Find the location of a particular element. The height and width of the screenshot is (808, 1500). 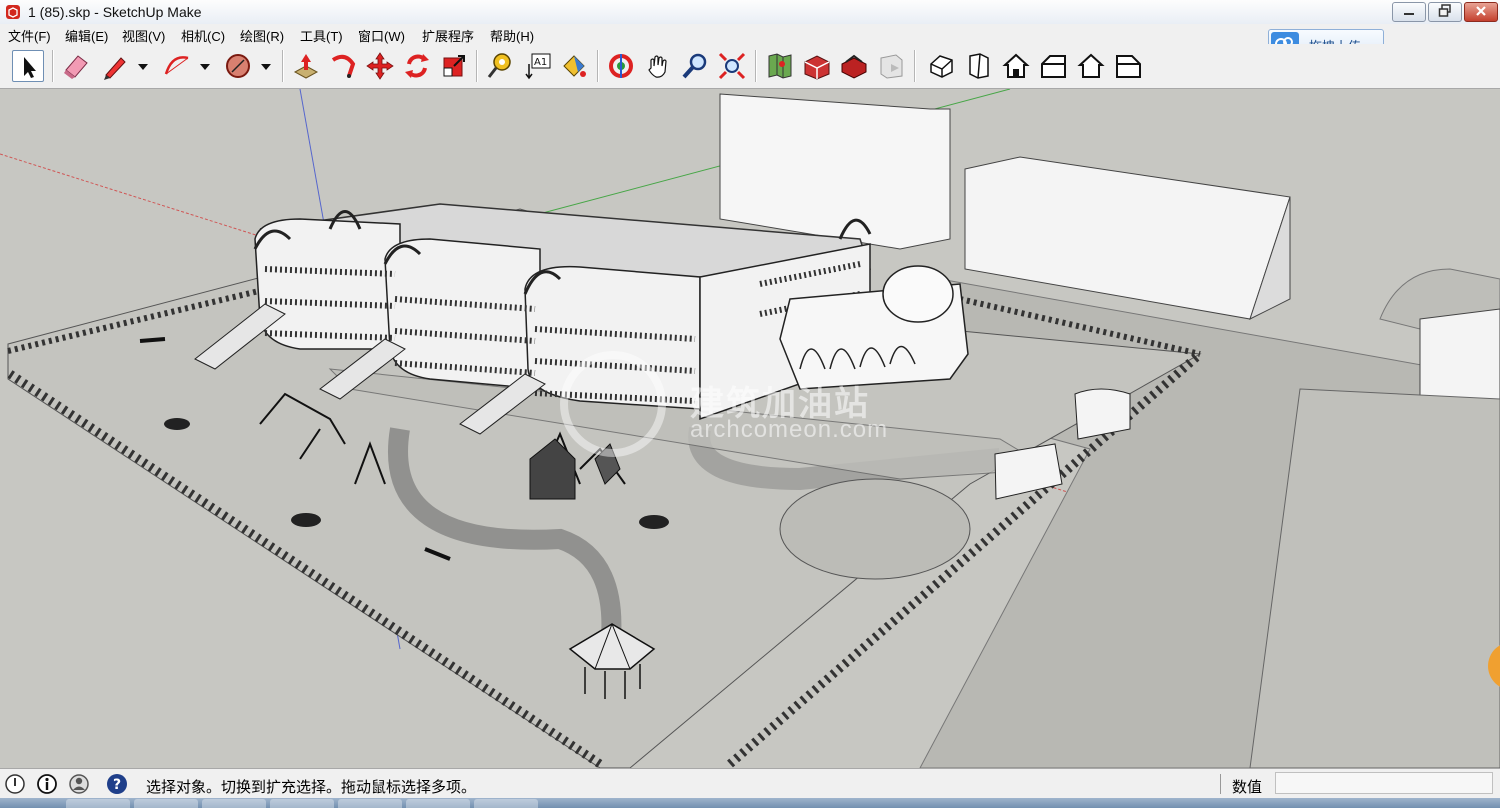

shape-tool-button is located at coordinates (238, 66).